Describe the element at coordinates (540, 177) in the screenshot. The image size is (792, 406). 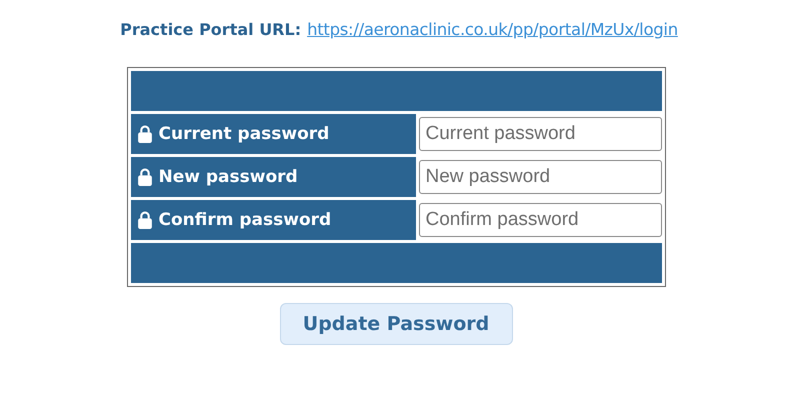
I see `password-field: New password` at that location.